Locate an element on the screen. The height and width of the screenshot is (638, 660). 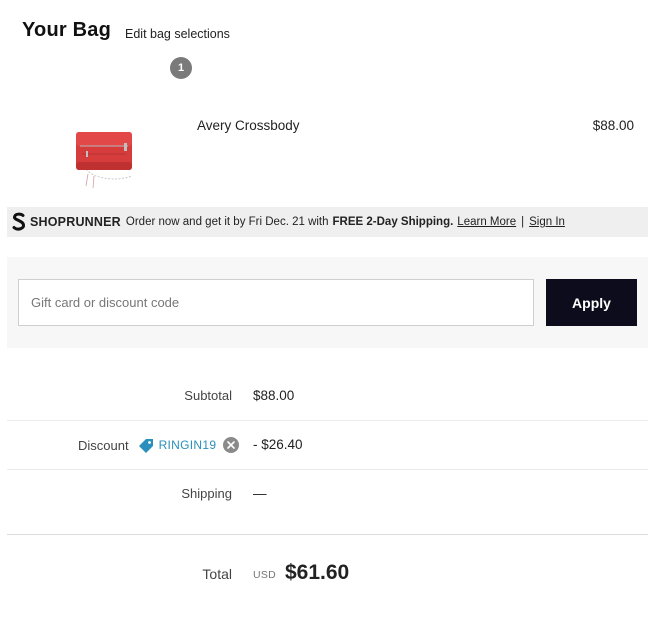
subtotal-value: $88.00 is located at coordinates (274, 395).